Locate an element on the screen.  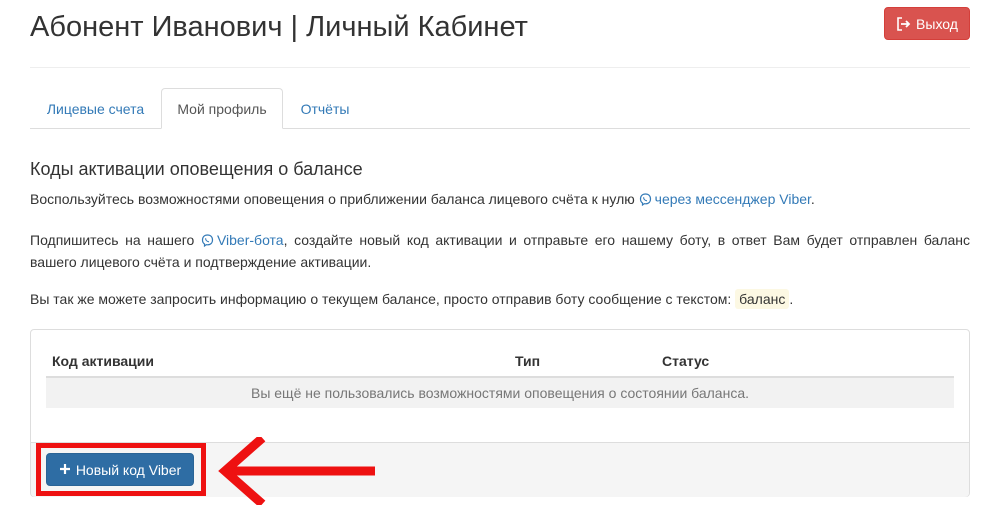
viber-messenger-link: через мессенджер Viber is located at coordinates (725, 199).